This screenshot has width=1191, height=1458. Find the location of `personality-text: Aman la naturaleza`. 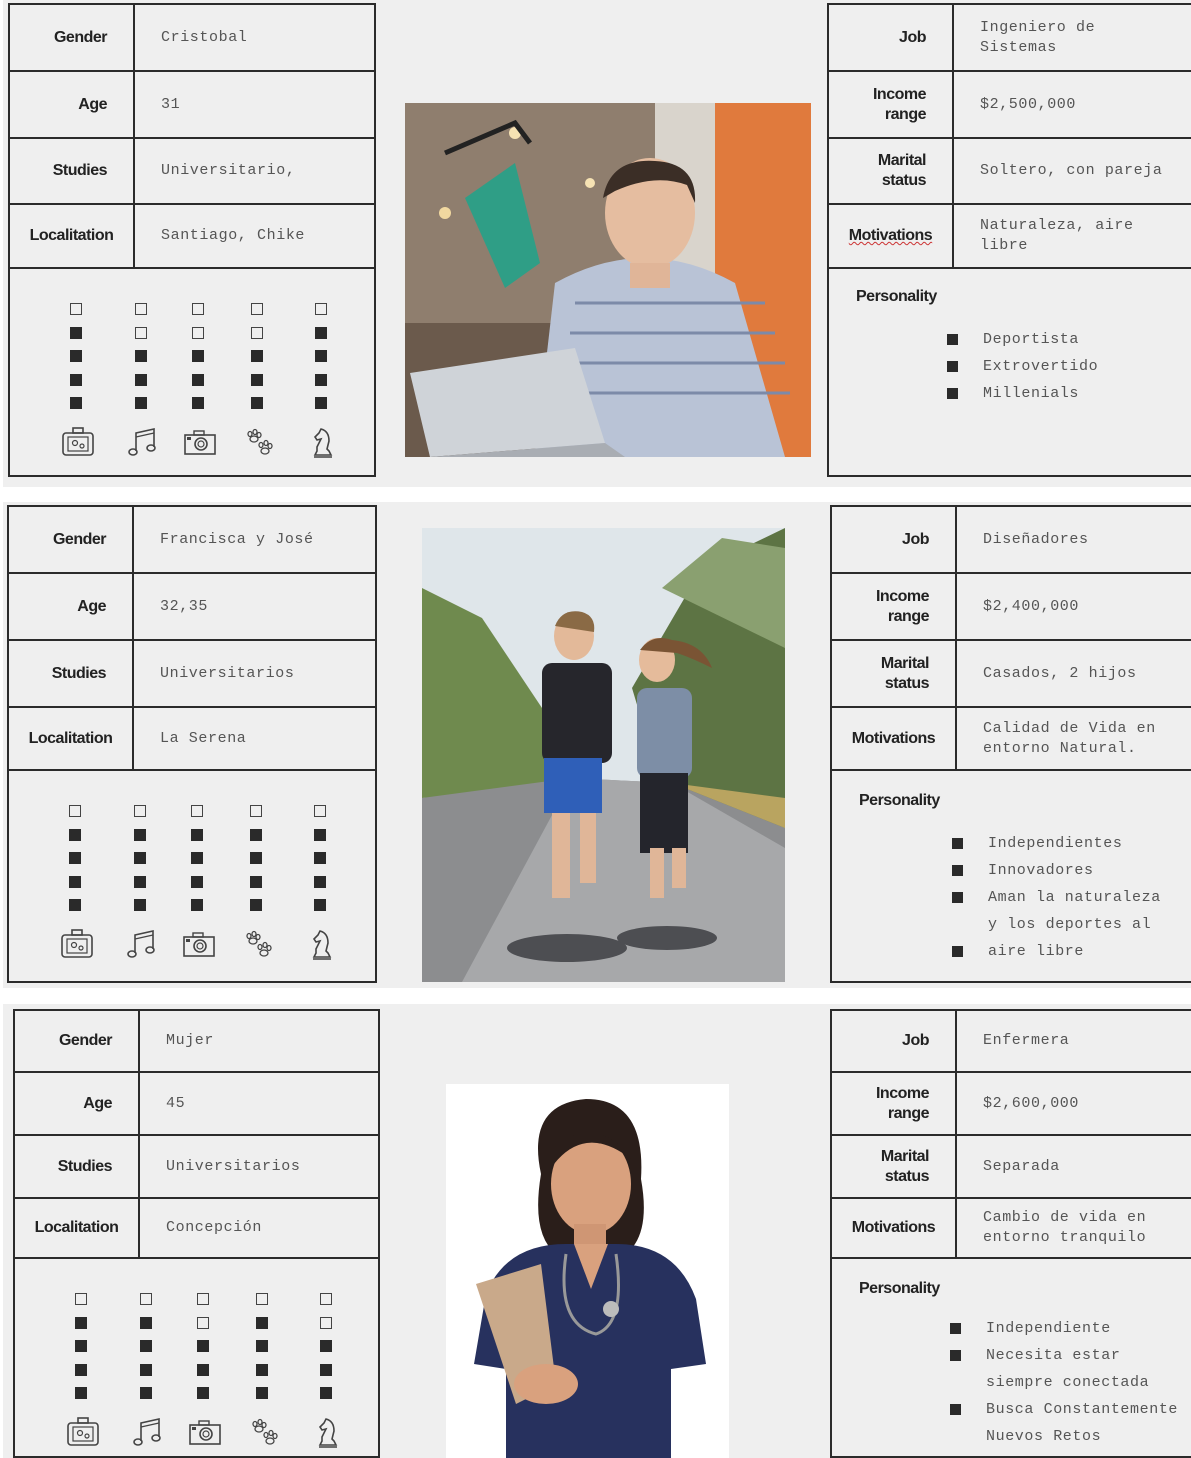

personality-text: Aman la naturaleza is located at coordinates (1074, 897).